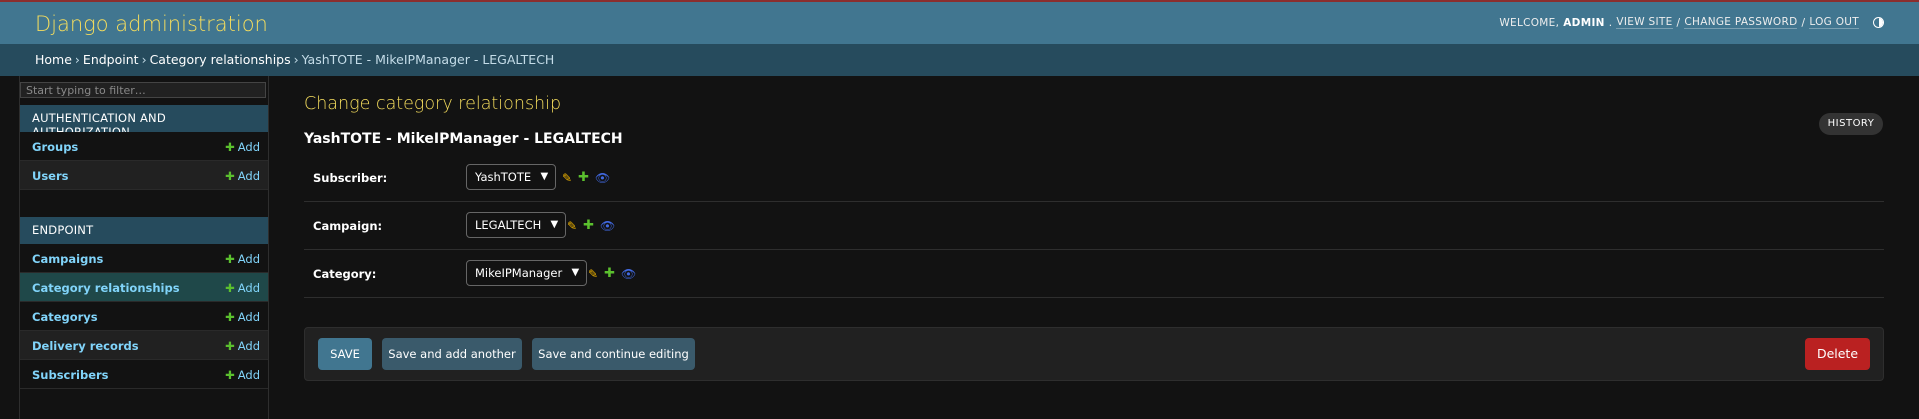 The height and width of the screenshot is (419, 1919). I want to click on model-link-category-relationships: Category relationships, so click(106, 288).